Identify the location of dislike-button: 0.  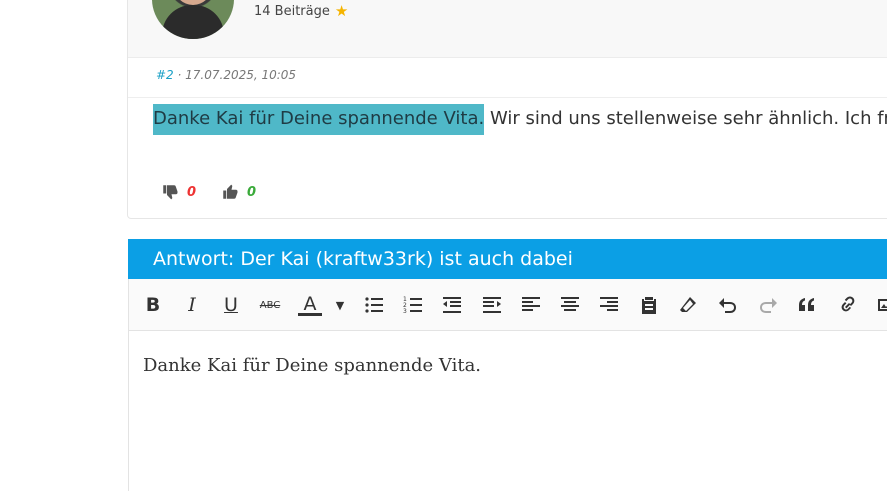
(178, 192).